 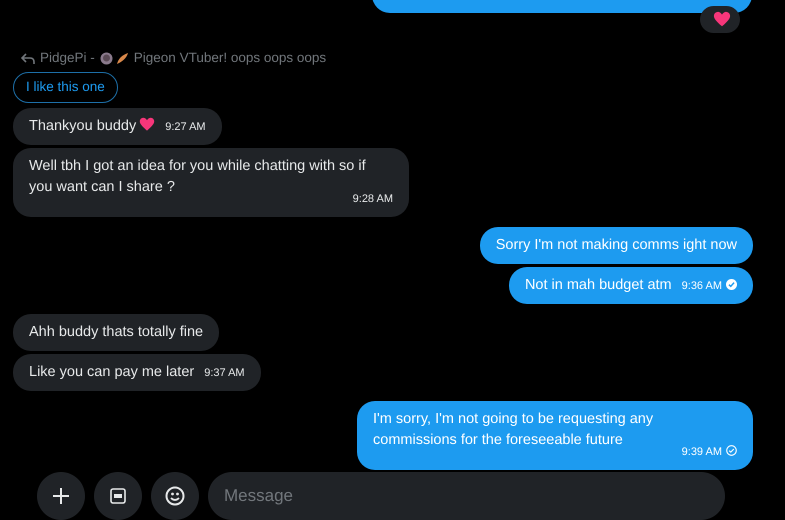 What do you see at coordinates (185, 126) in the screenshot?
I see `message-time: 9:27 AM` at bounding box center [185, 126].